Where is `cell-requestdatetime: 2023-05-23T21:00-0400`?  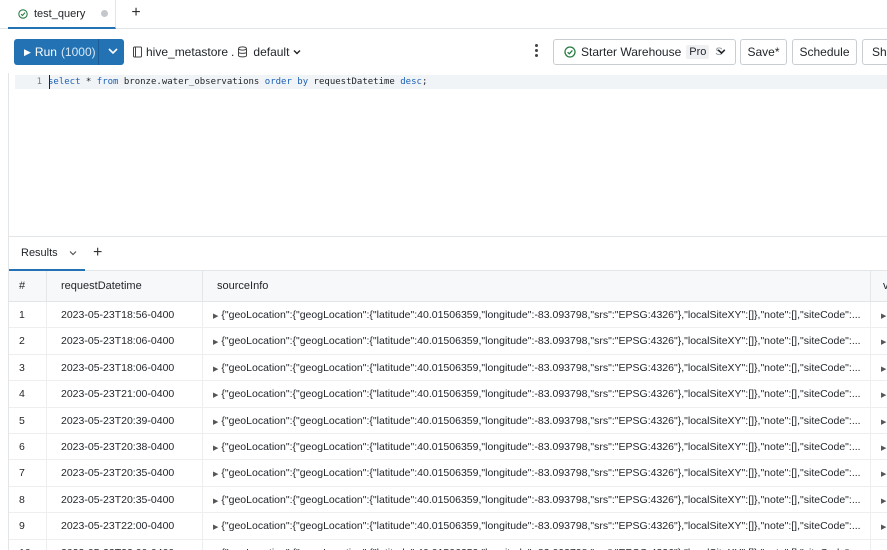 cell-requestdatetime: 2023-05-23T21:00-0400 is located at coordinates (124, 394).